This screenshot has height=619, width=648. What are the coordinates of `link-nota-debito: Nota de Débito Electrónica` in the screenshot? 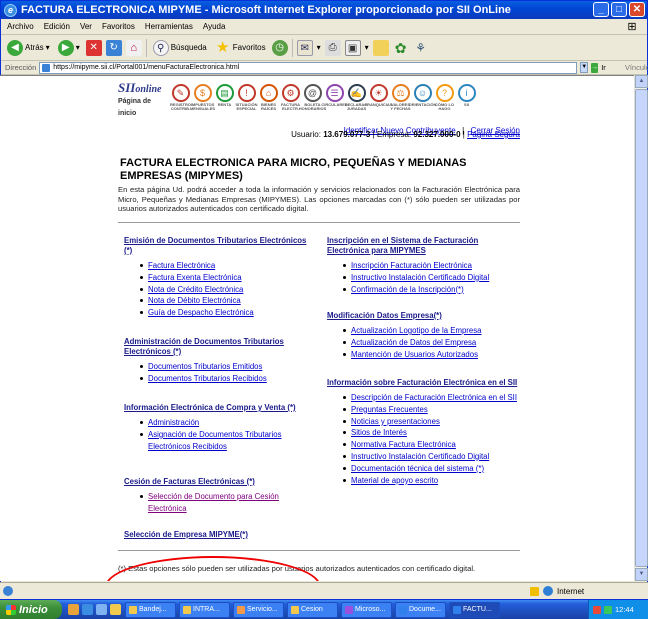 It's located at (194, 300).